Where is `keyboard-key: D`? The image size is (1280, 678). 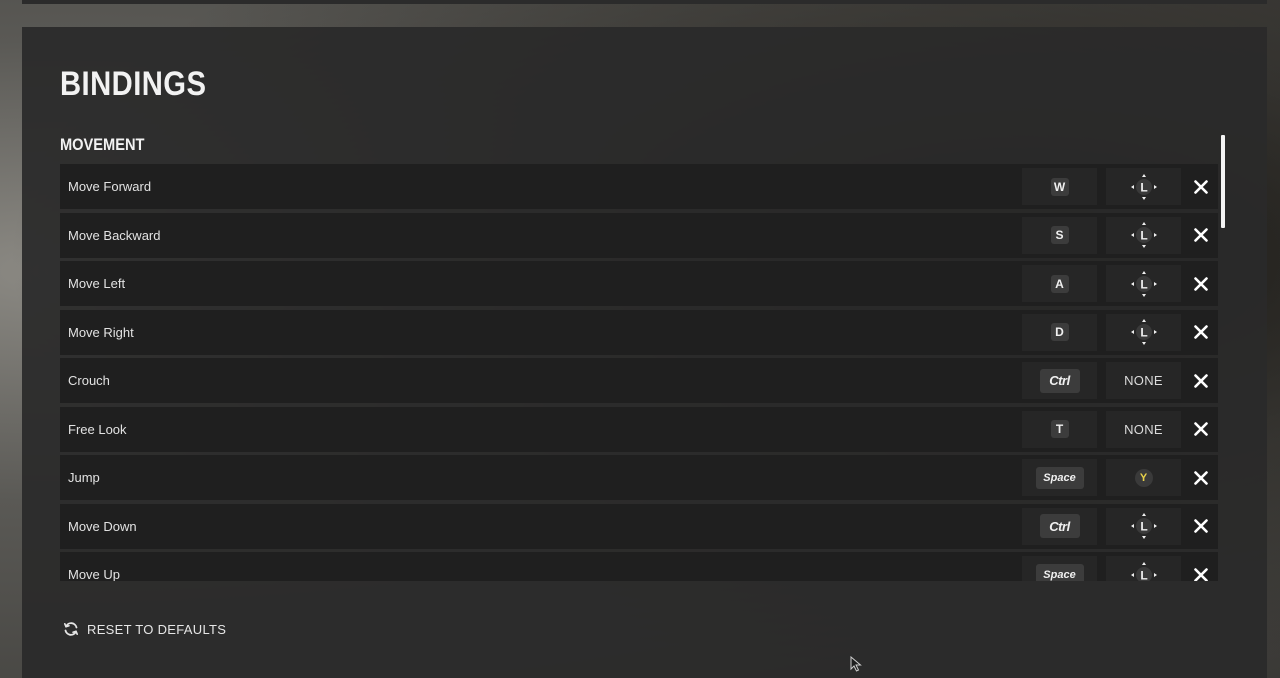
keyboard-key: D is located at coordinates (1059, 332).